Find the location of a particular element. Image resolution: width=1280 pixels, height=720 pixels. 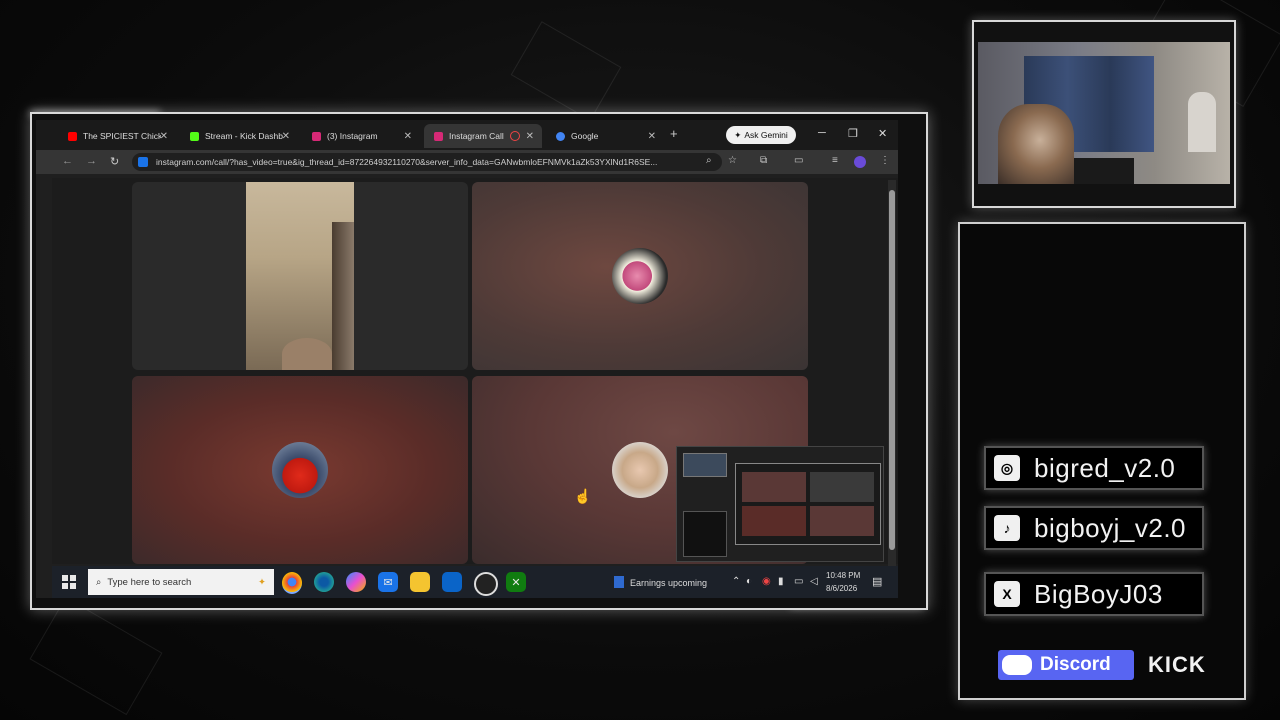

tab-kick-dashboard: Stream - Kick Dashboard ✕ is located at coordinates (239, 136).